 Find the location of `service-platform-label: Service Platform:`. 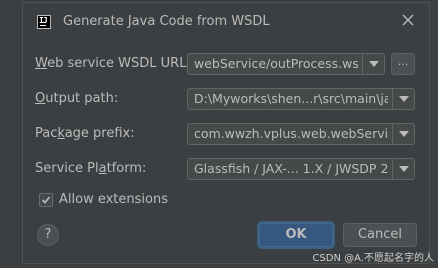

service-platform-label: Service Platform: is located at coordinates (91, 168).